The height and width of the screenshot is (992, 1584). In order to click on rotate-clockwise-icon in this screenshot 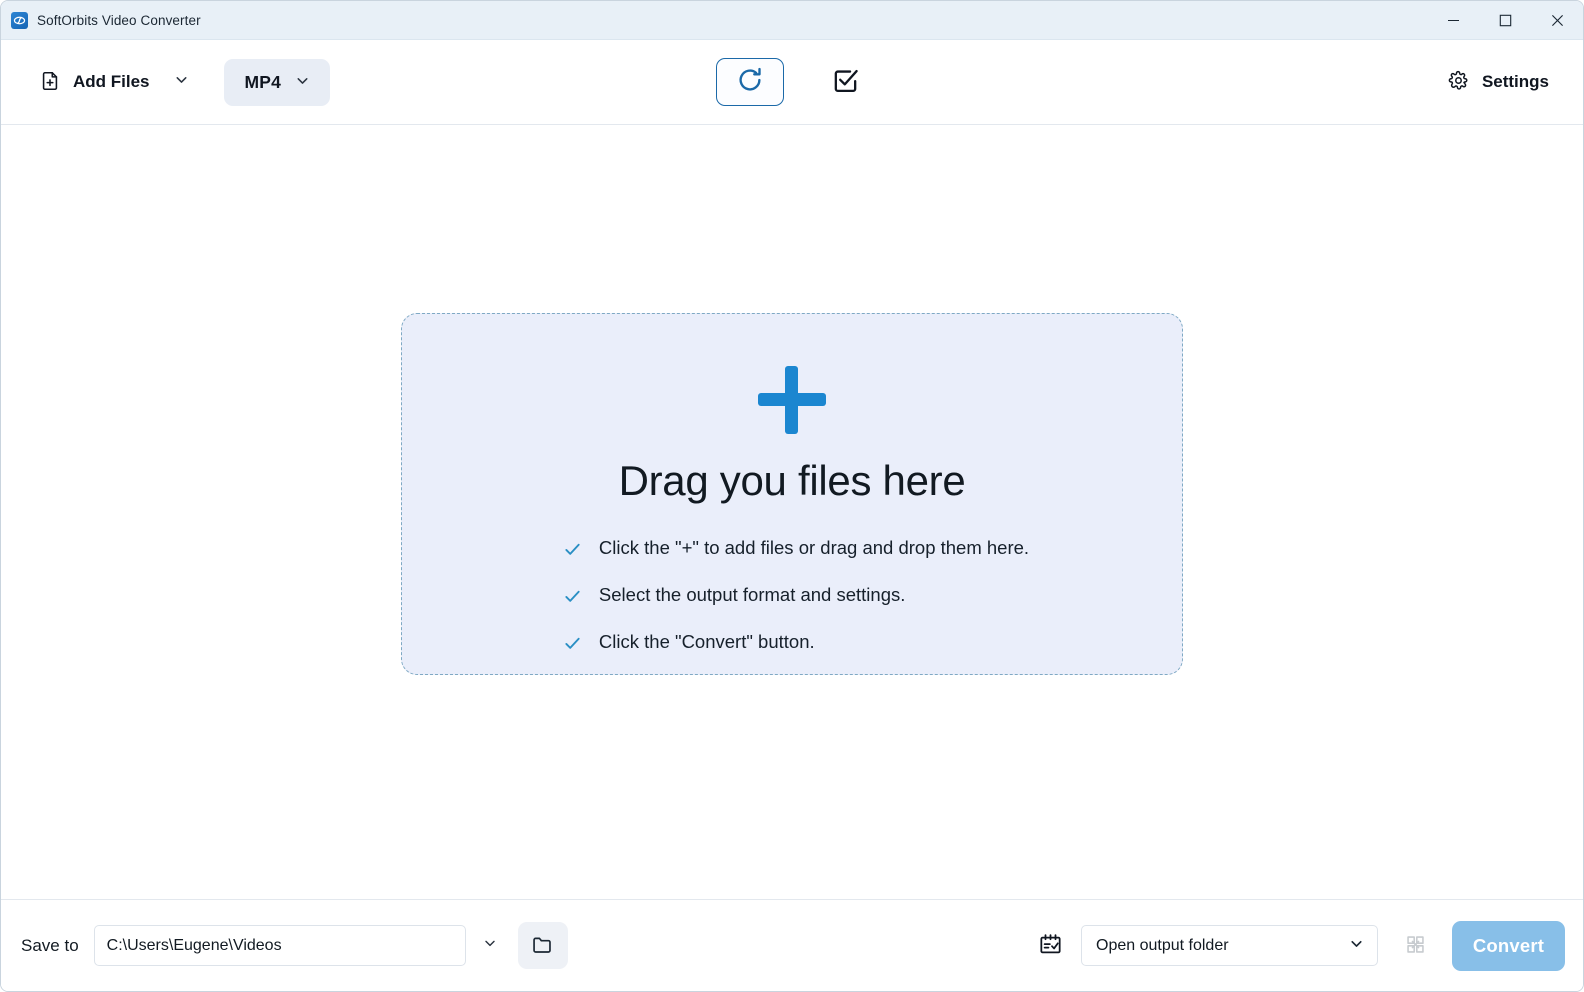, I will do `click(750, 82)`.